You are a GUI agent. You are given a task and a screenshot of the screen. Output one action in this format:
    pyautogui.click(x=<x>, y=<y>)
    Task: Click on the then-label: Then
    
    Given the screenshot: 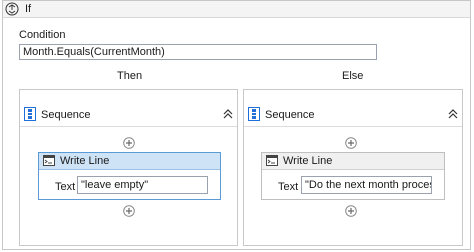 What is the action you would take?
    pyautogui.click(x=130, y=76)
    